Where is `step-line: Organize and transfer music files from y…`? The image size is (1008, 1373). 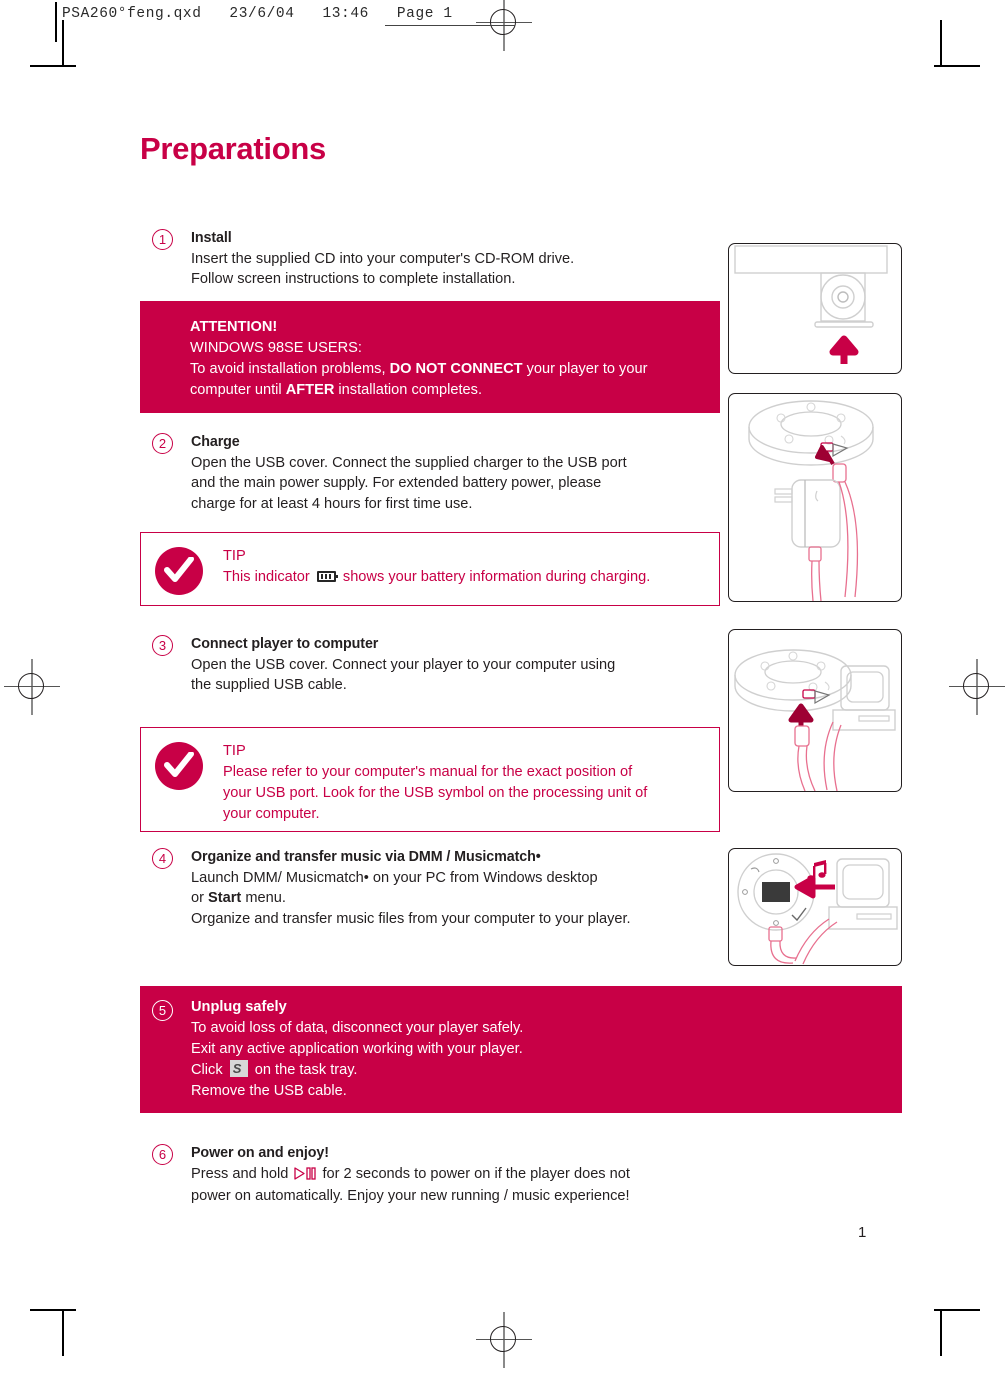 step-line: Organize and transfer music files from y… is located at coordinates (411, 918).